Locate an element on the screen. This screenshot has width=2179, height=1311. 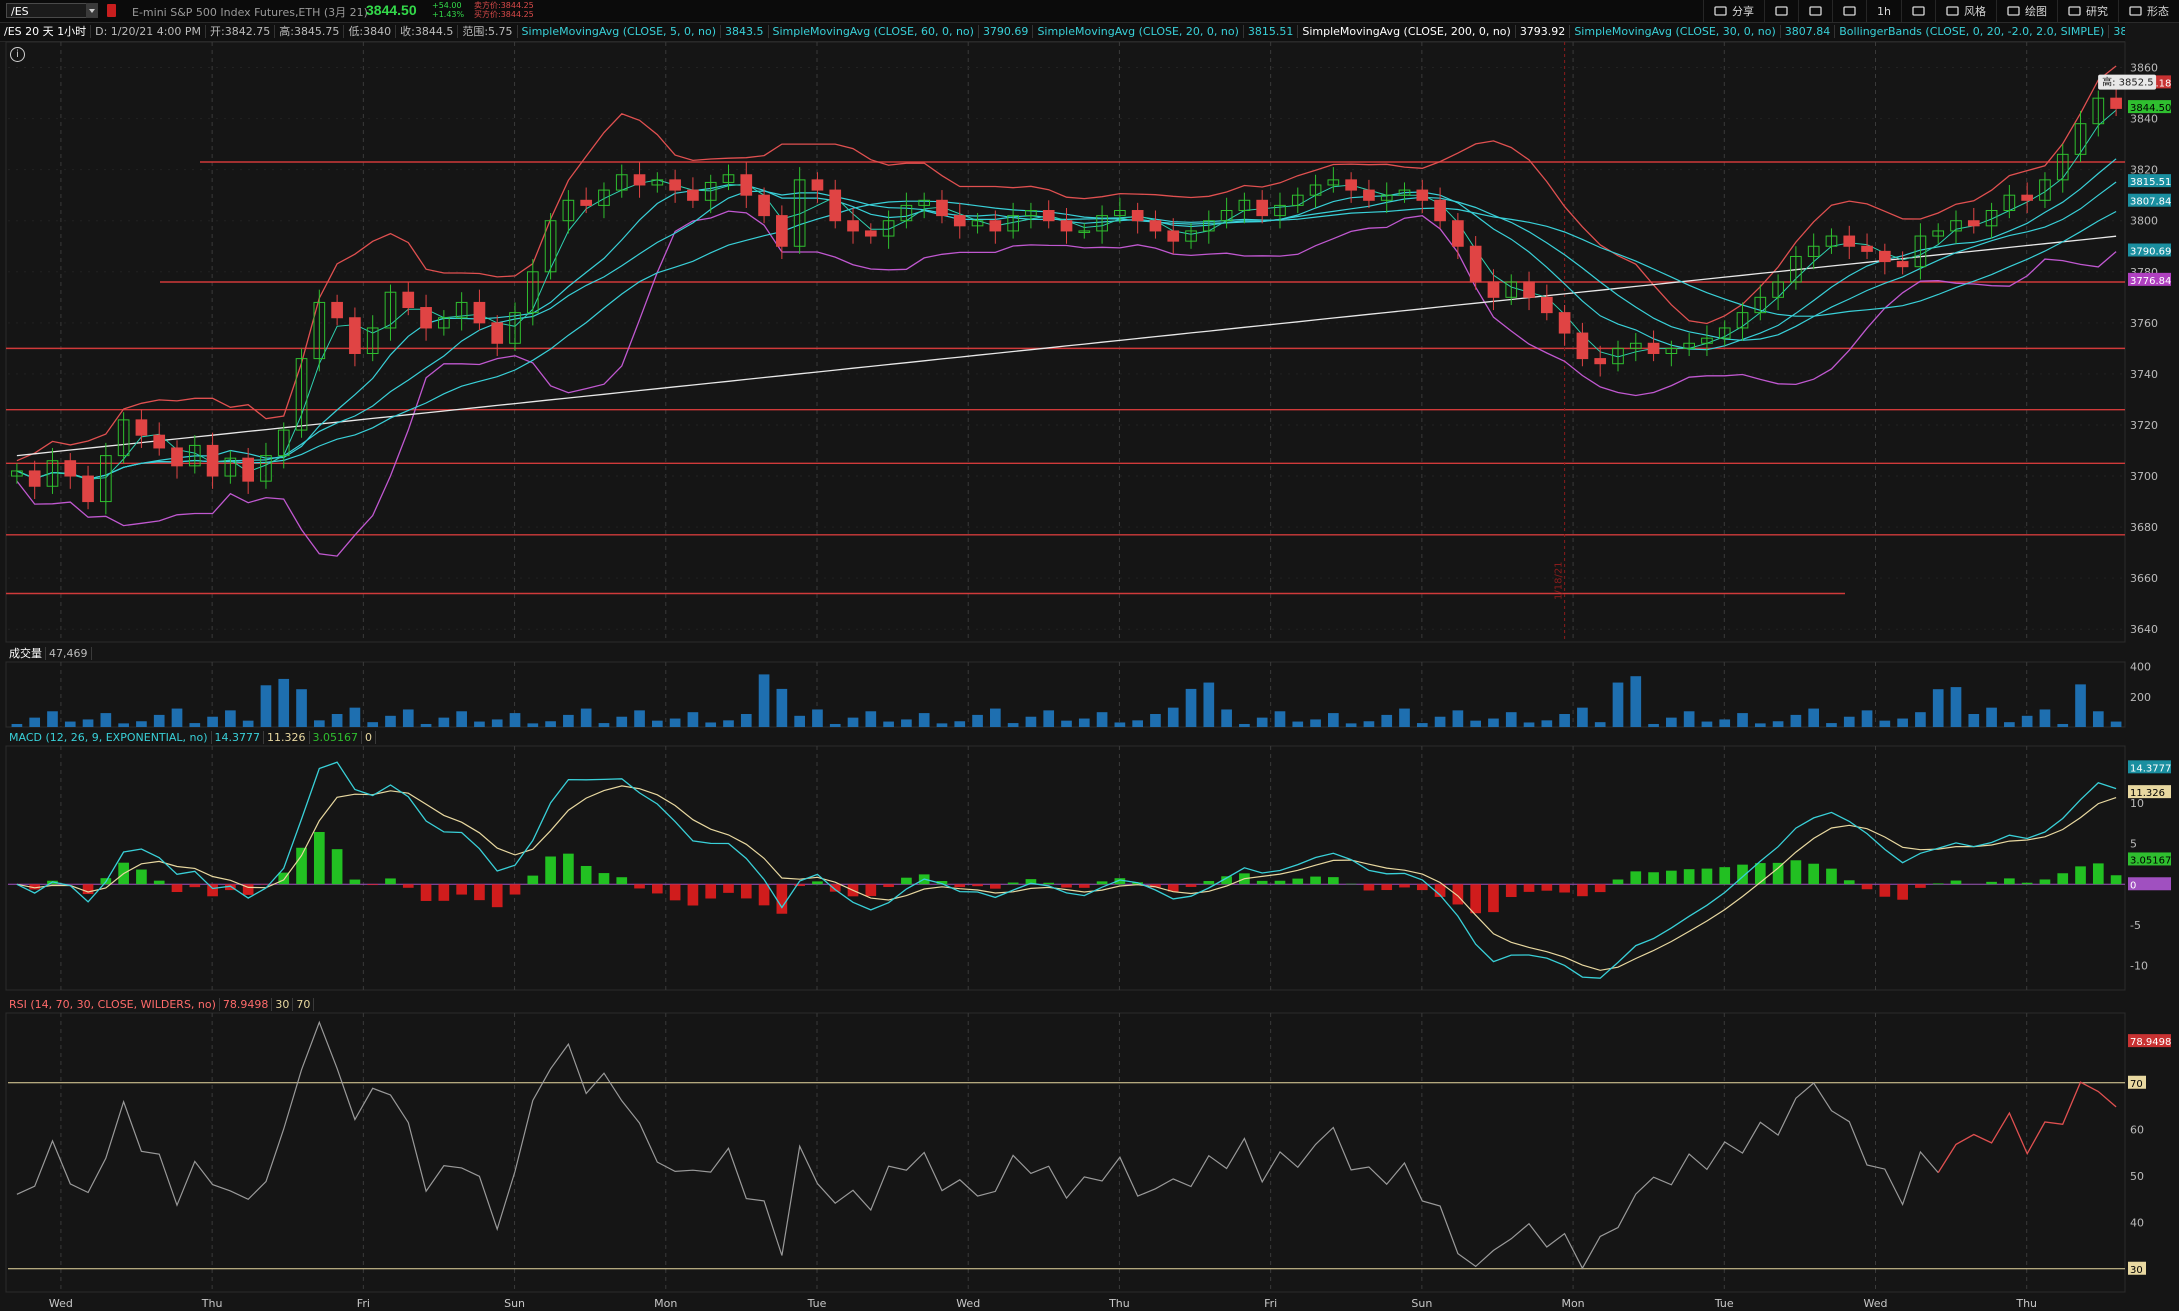
study-item-12: 3815.51 is located at coordinates (1271, 31).